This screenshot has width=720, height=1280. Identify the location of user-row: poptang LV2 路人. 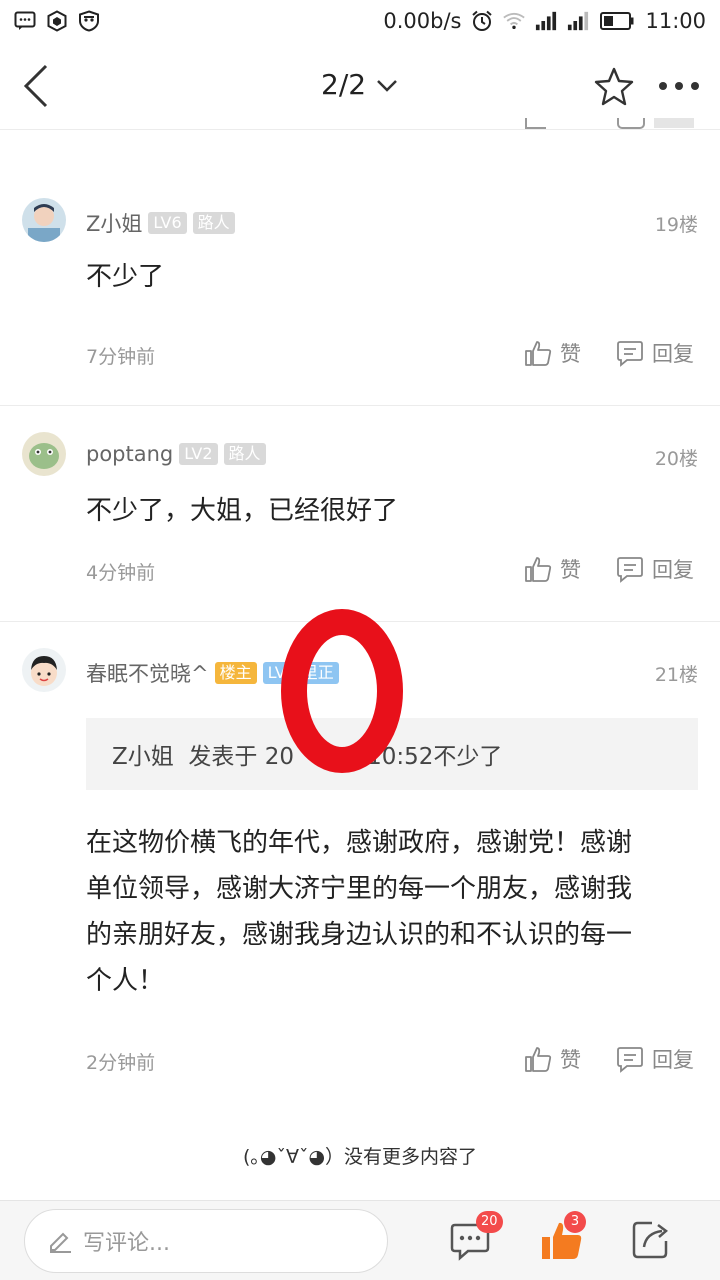
(176, 454).